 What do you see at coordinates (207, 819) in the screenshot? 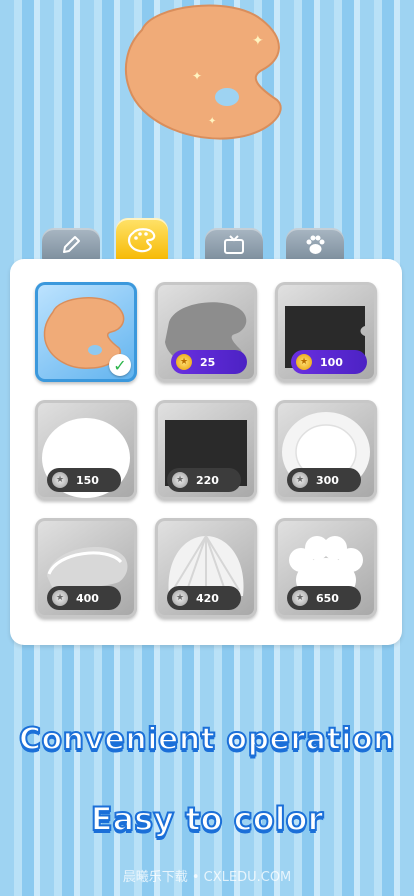
I see `caption-line-2: Easy to color` at bounding box center [207, 819].